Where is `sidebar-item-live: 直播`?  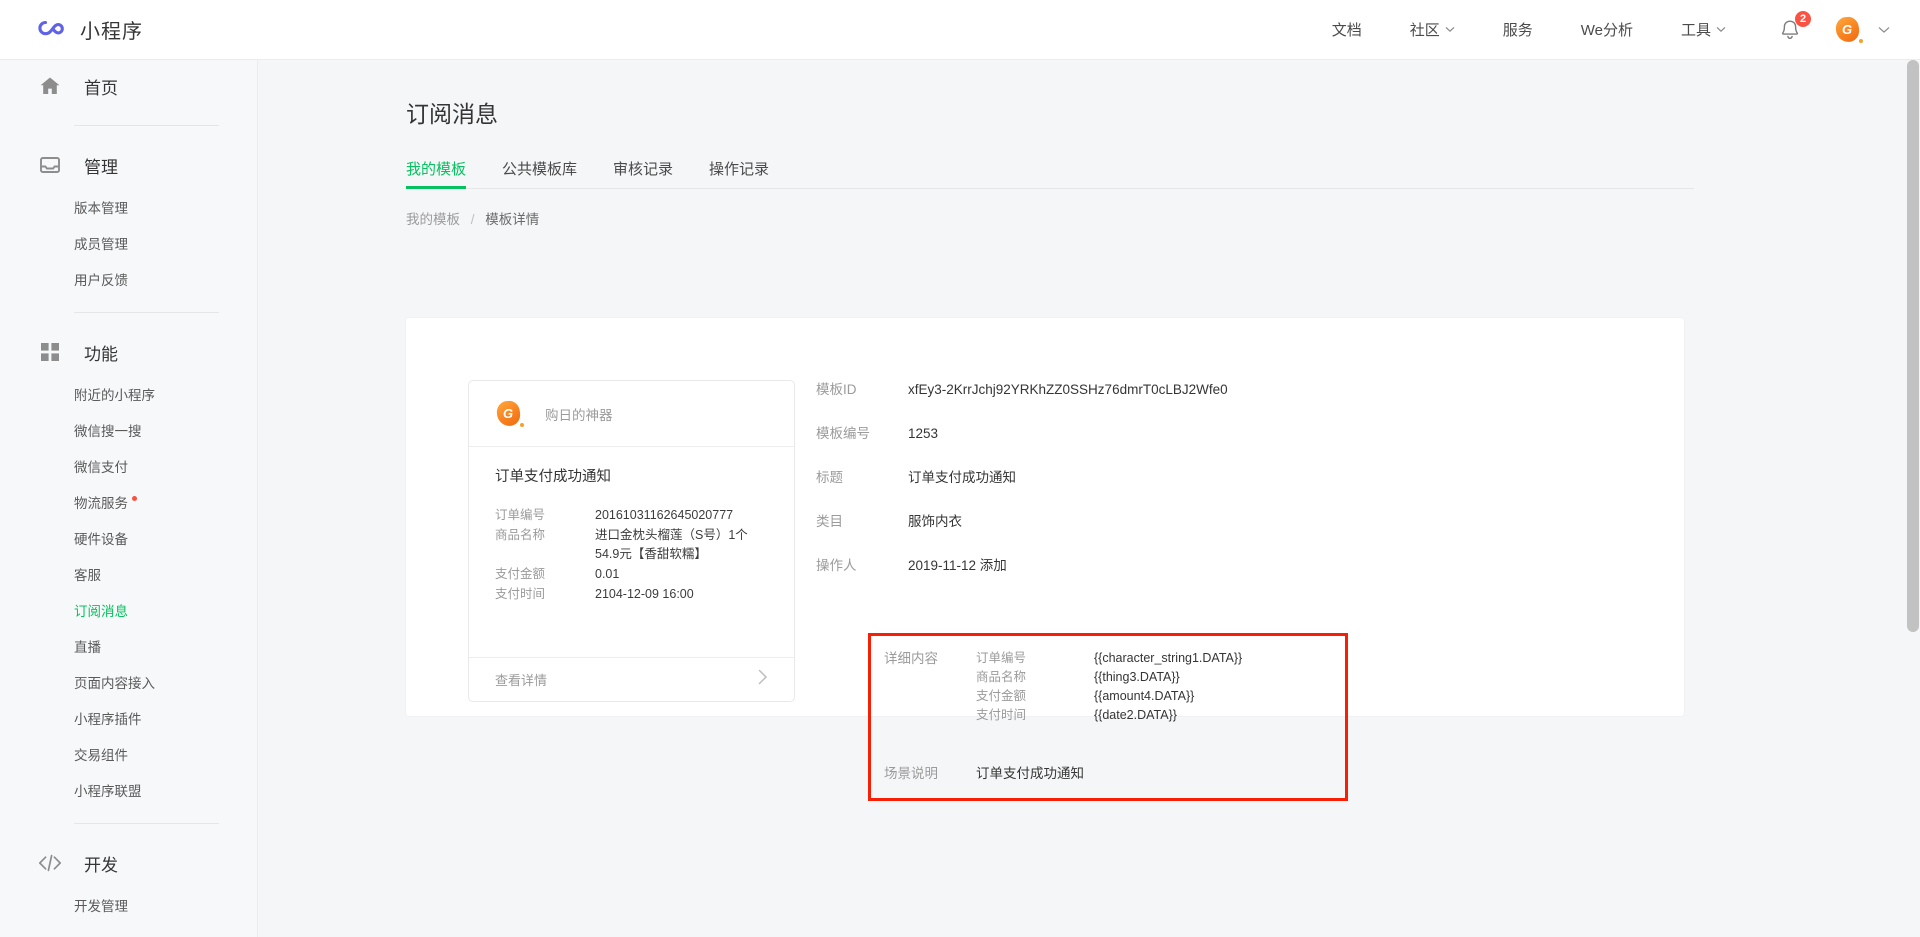
sidebar-item-live: 直播 is located at coordinates (128, 648).